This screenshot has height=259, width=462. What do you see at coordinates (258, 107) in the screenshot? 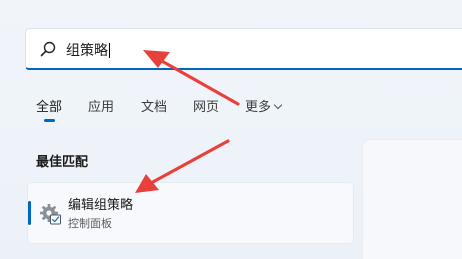
I see `tab-more-label: 更多` at bounding box center [258, 107].